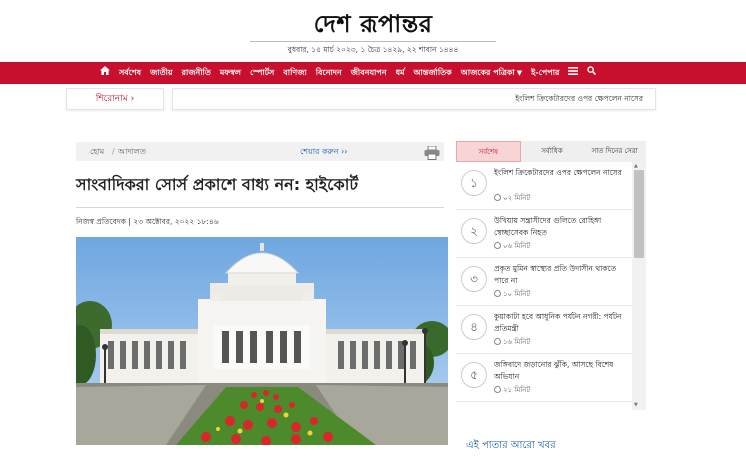 This screenshot has width=746, height=456. I want to click on list-item-title: ইংলিশ ক্রিকেটারদের ওপর ক্ষেপলেন নাসের, so click(560, 173).